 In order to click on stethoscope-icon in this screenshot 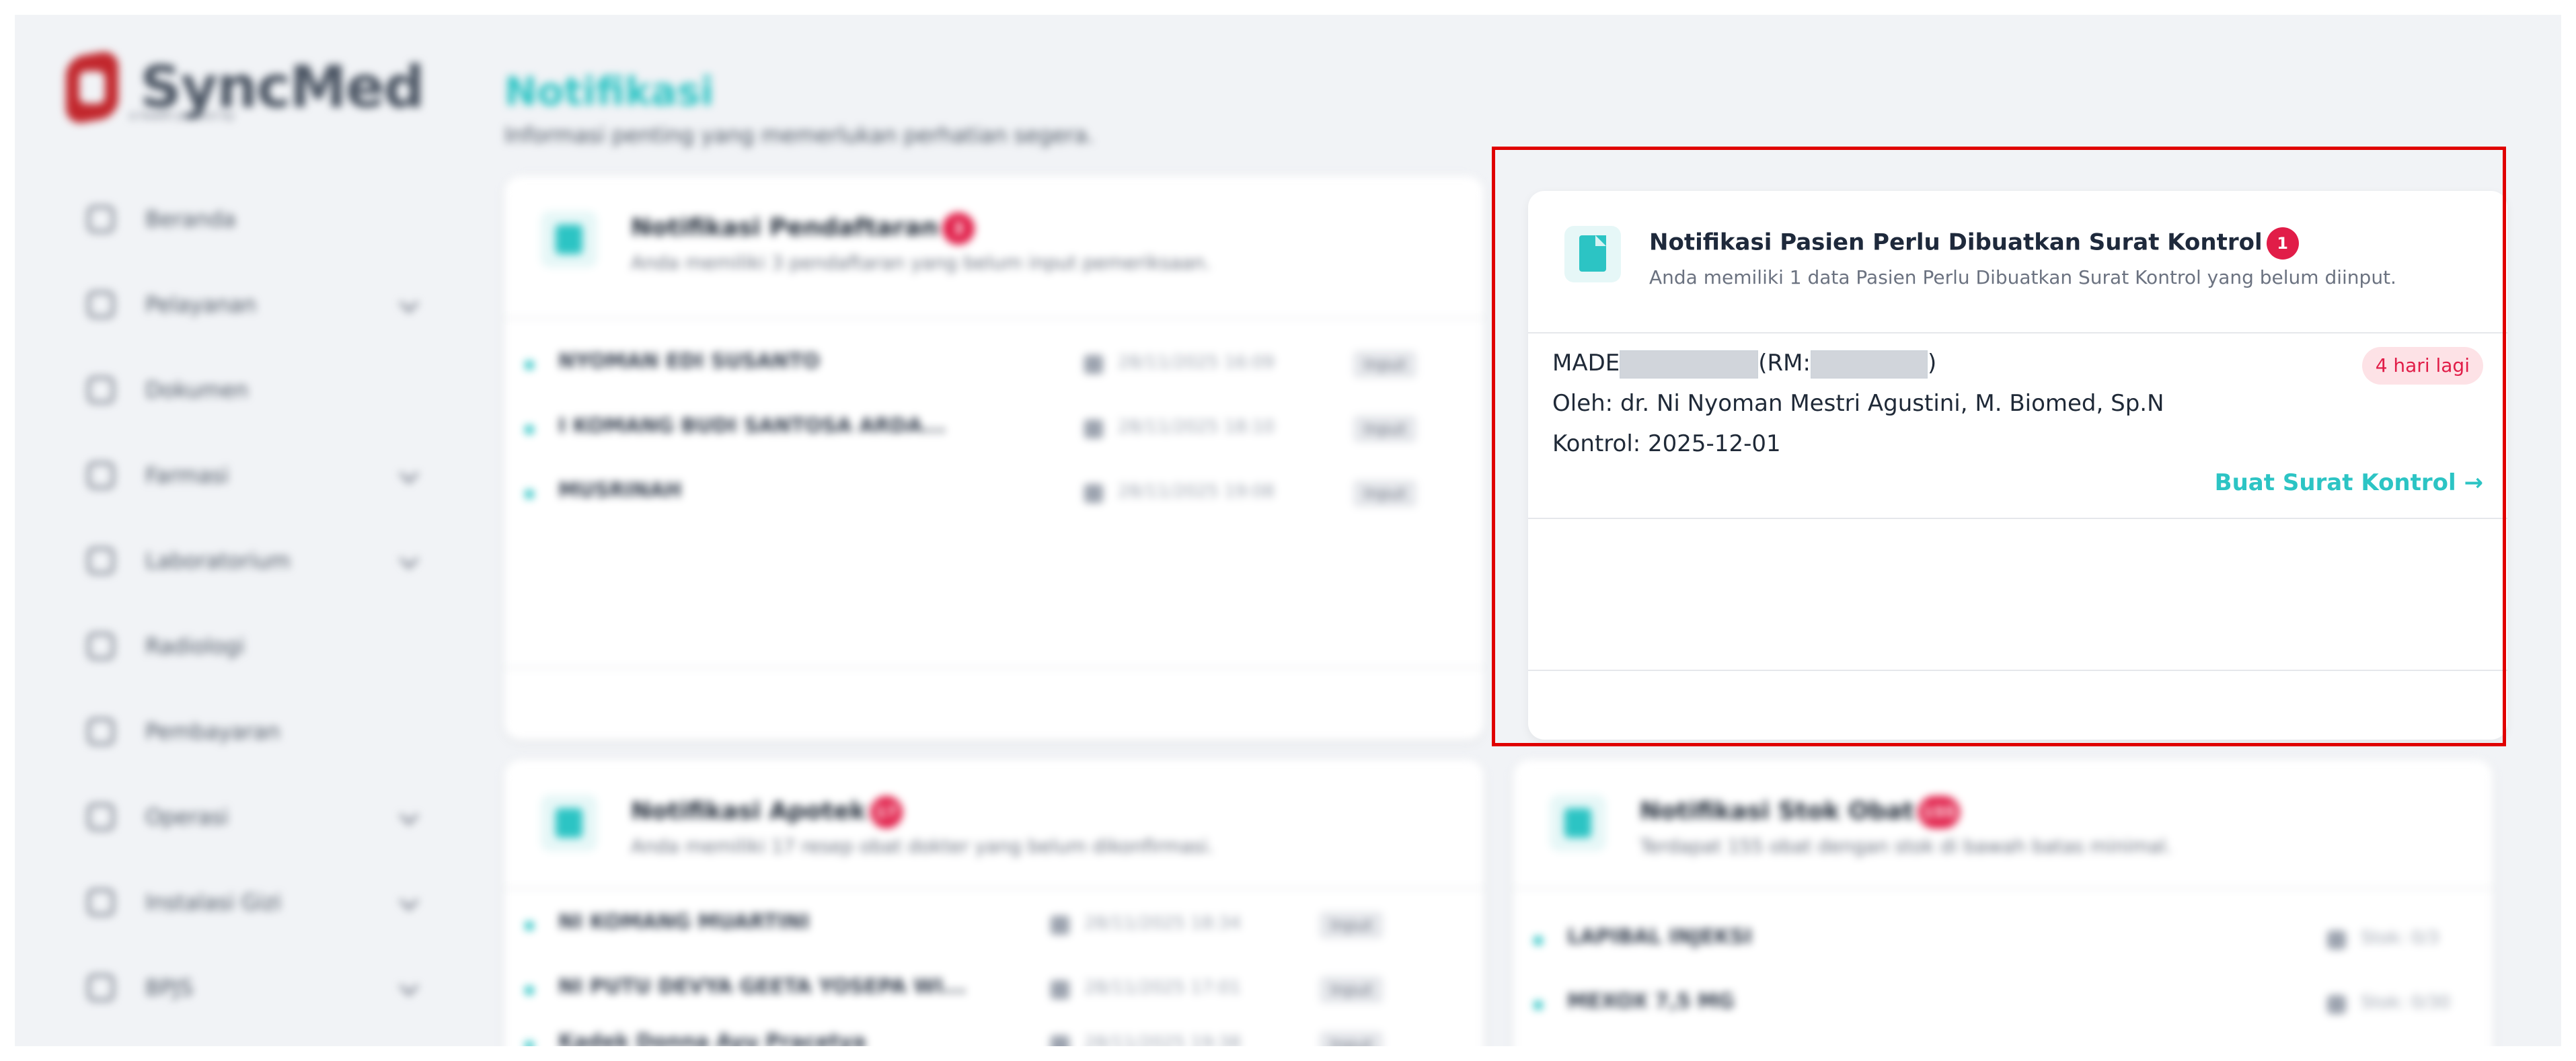, I will do `click(100, 304)`.